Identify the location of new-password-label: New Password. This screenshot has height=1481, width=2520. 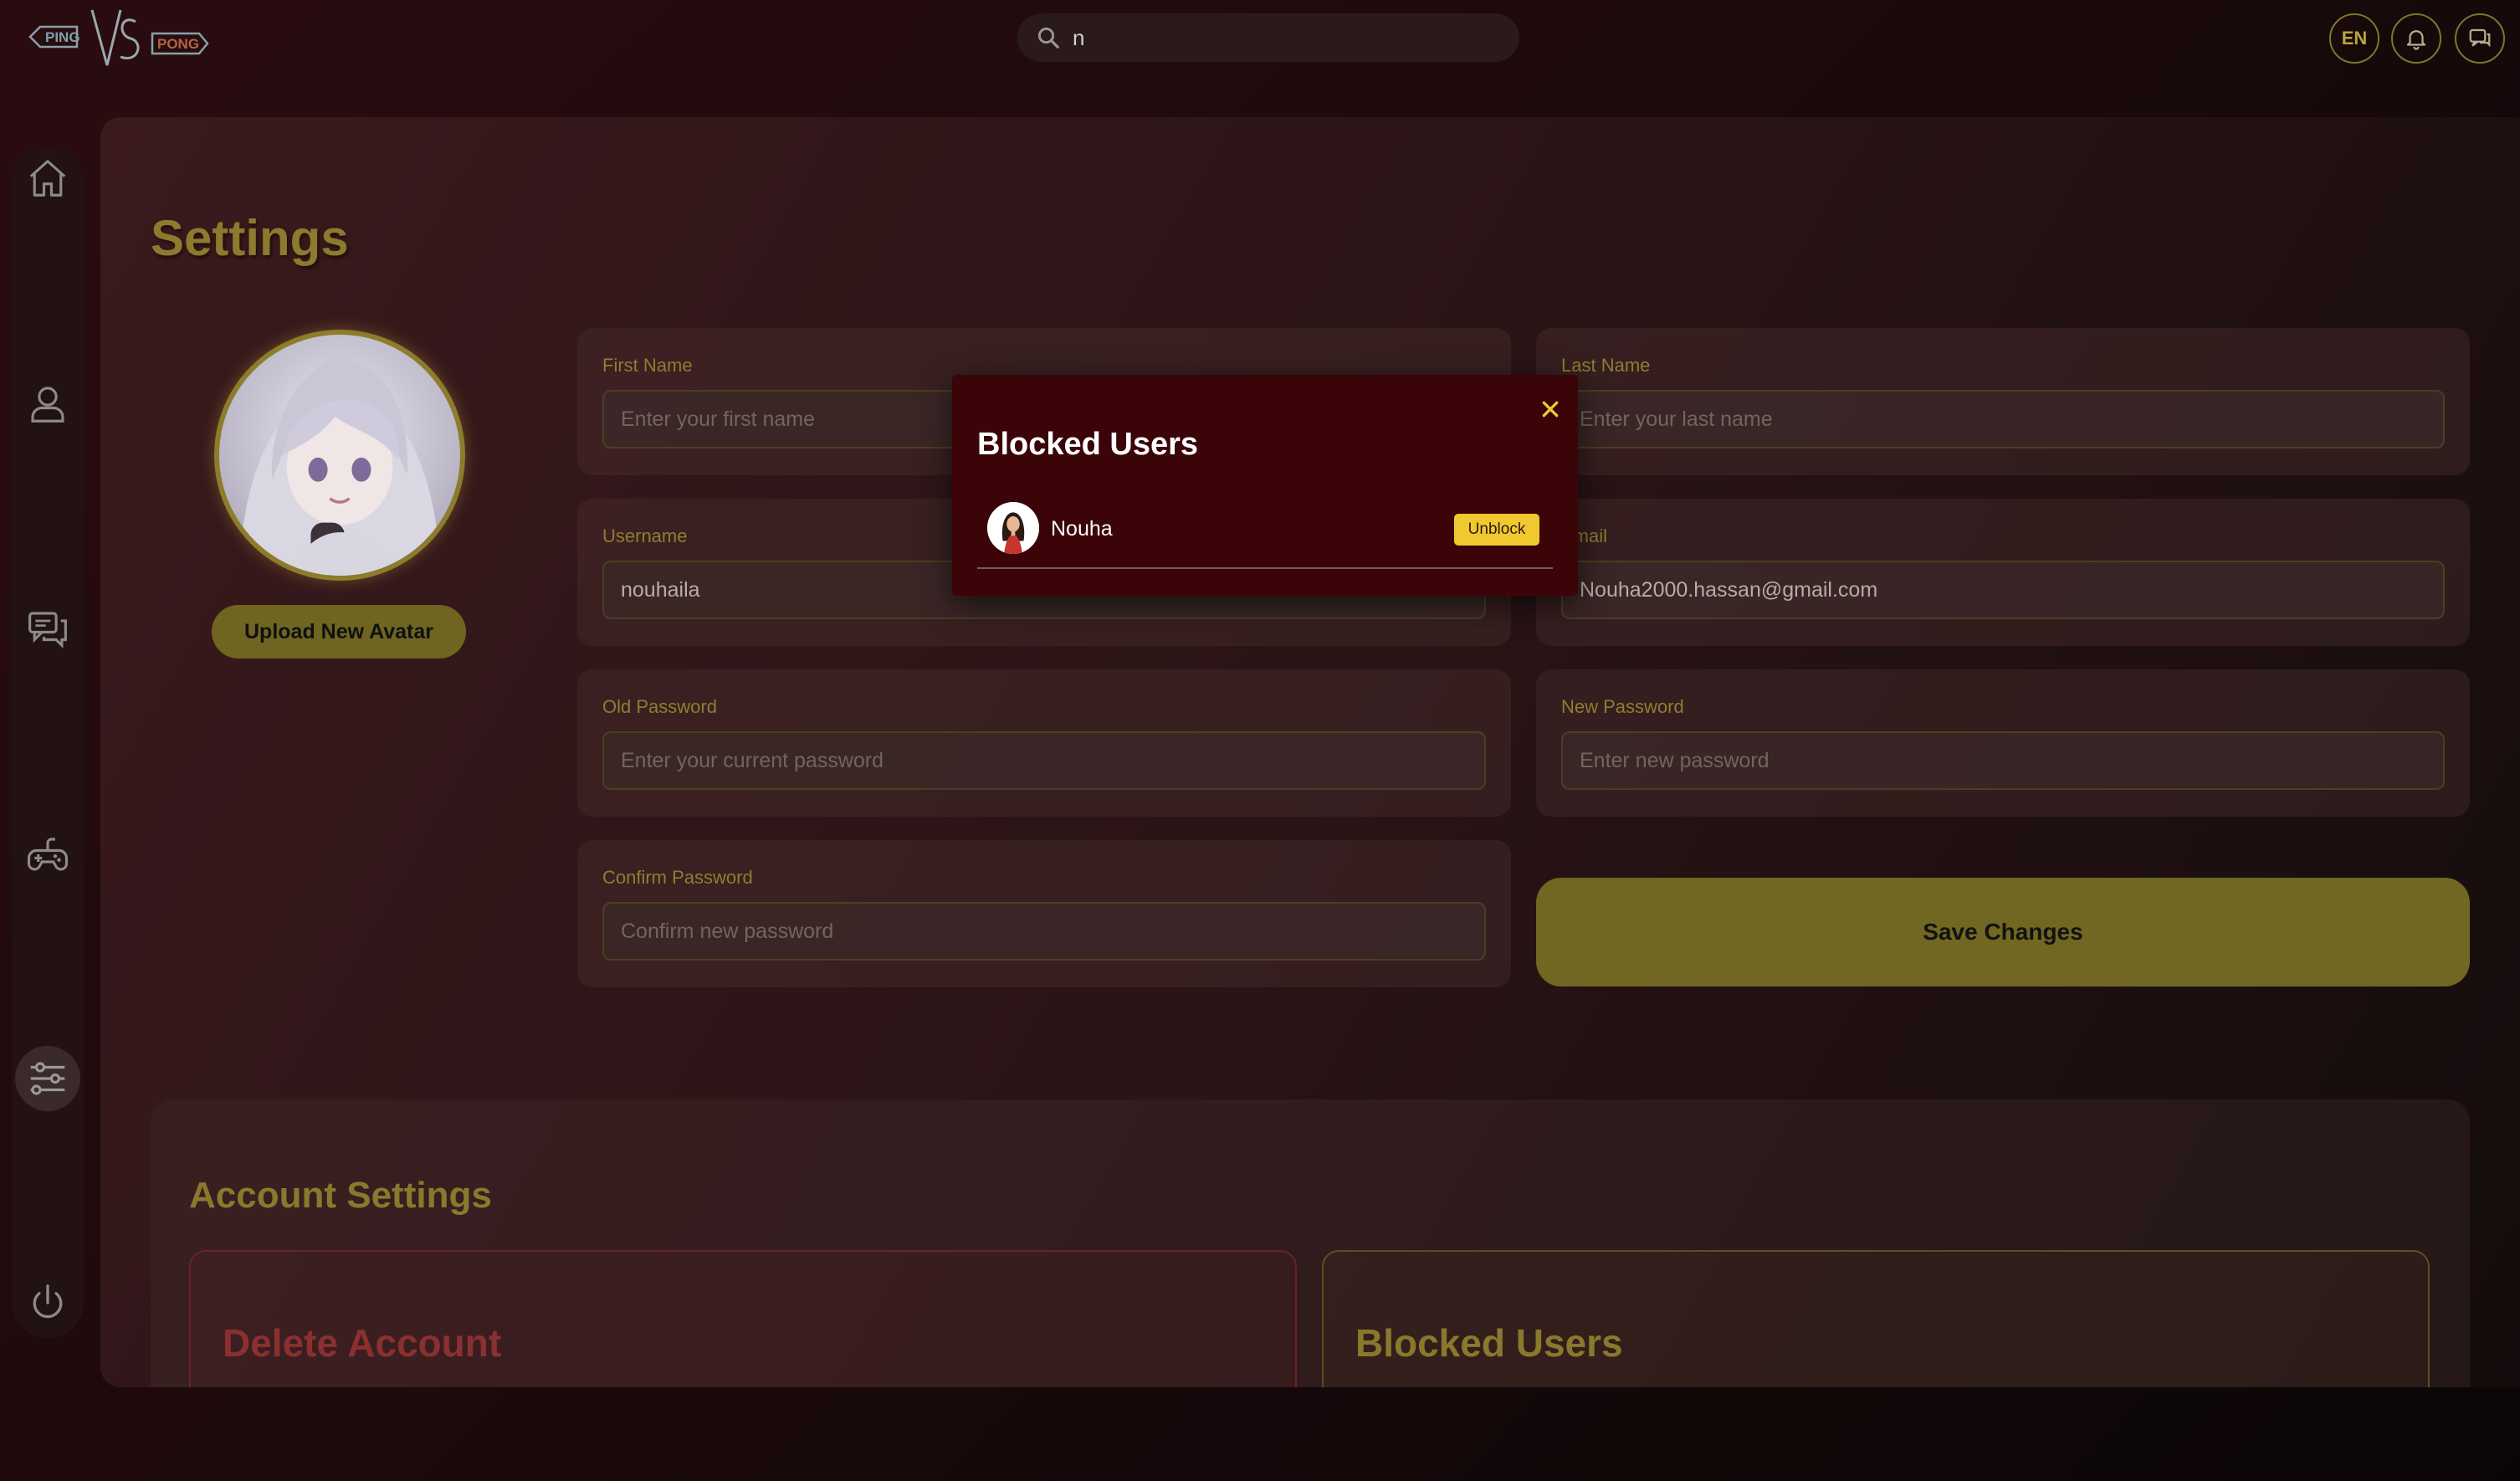
(1622, 706).